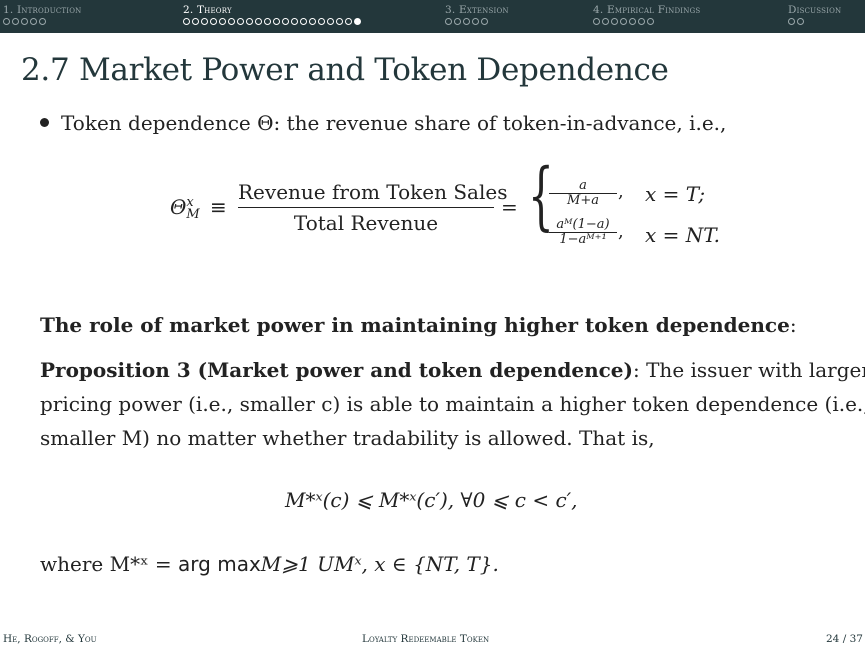 The width and height of the screenshot is (865, 650). What do you see at coordinates (583, 225) in the screenshot?
I see `case2-numerator: aᴹ(1−a)` at bounding box center [583, 225].